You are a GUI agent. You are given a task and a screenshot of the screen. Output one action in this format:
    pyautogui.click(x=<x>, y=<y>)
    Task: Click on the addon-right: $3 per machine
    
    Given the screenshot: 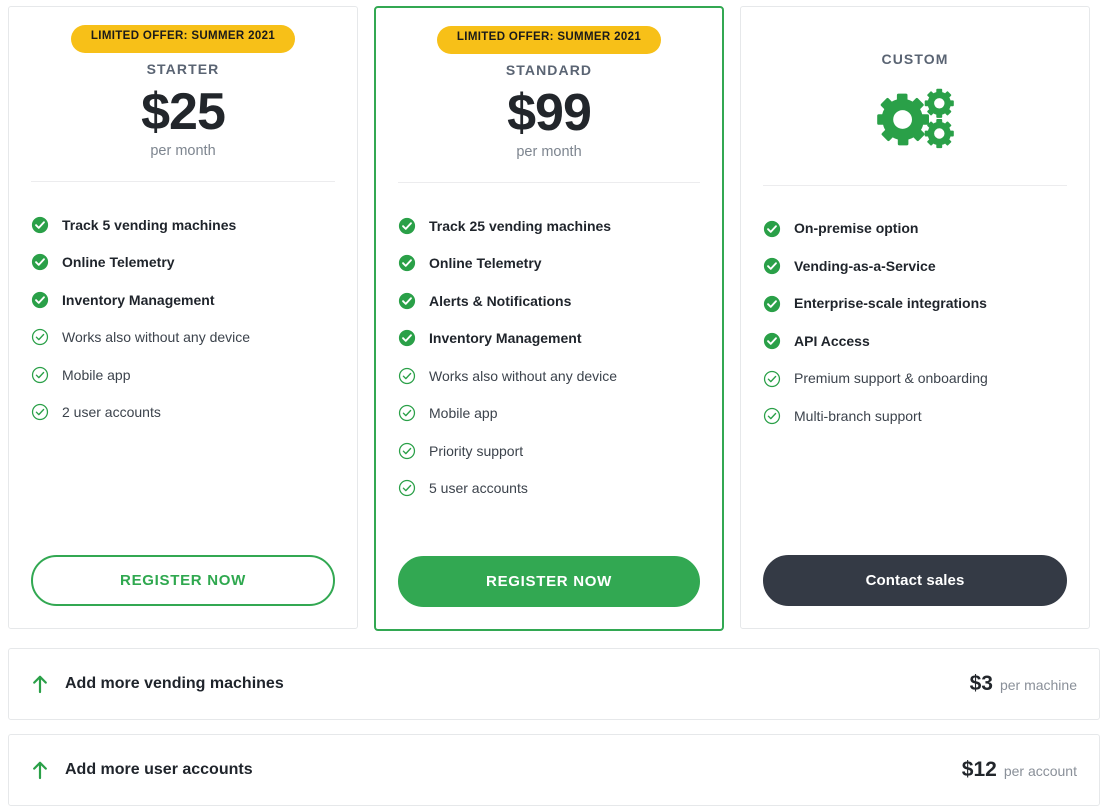 What is the action you would take?
    pyautogui.click(x=1023, y=684)
    